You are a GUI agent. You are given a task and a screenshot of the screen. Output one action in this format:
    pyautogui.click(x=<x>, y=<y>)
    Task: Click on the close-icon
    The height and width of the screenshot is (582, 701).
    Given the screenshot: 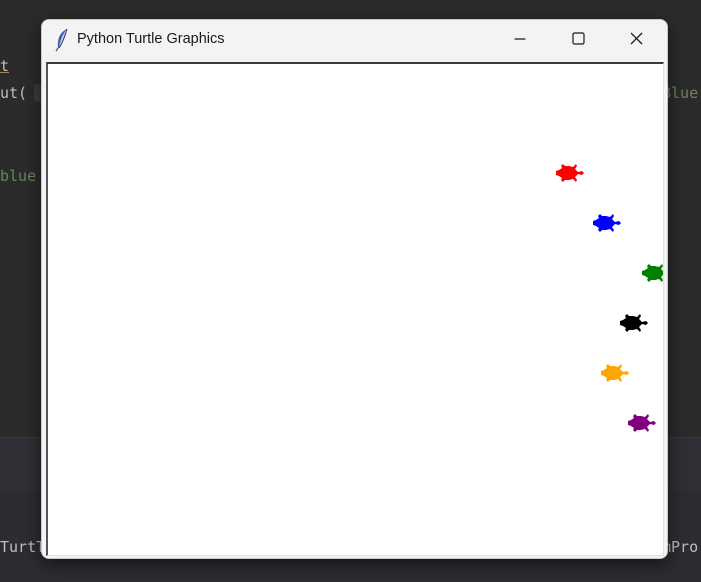 What is the action you would take?
    pyautogui.click(x=636, y=39)
    